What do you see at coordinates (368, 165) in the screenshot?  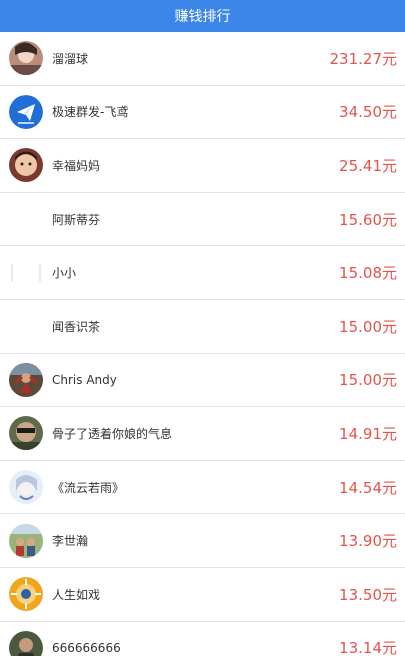 I see `earnings-amount: 25.41元` at bounding box center [368, 165].